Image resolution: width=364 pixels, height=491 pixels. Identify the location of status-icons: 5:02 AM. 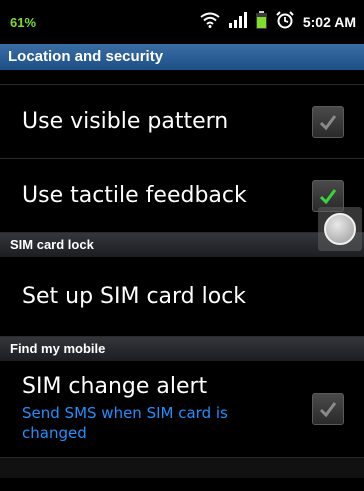
(278, 22).